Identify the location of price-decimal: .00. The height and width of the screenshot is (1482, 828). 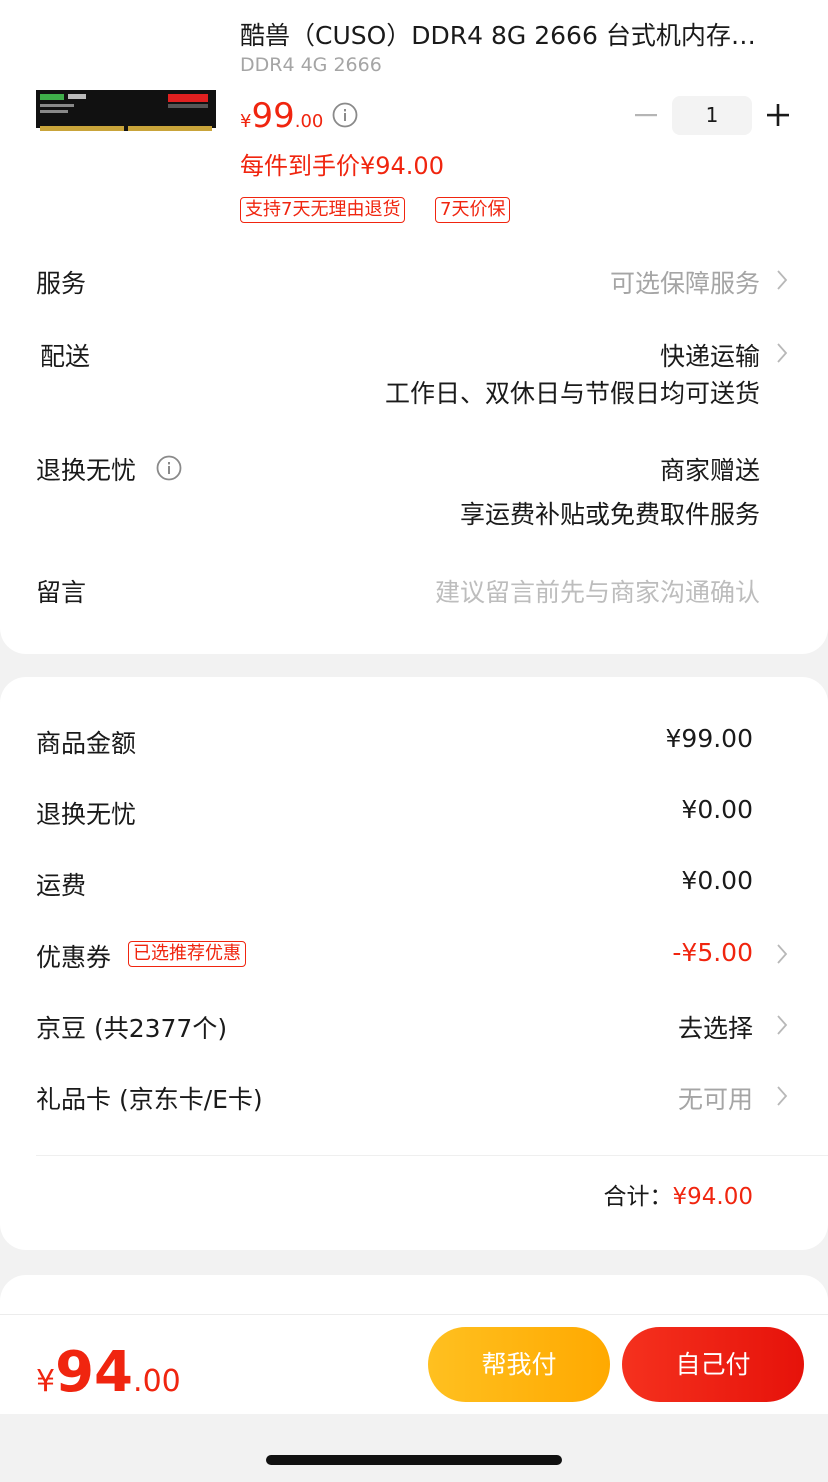
(309, 121).